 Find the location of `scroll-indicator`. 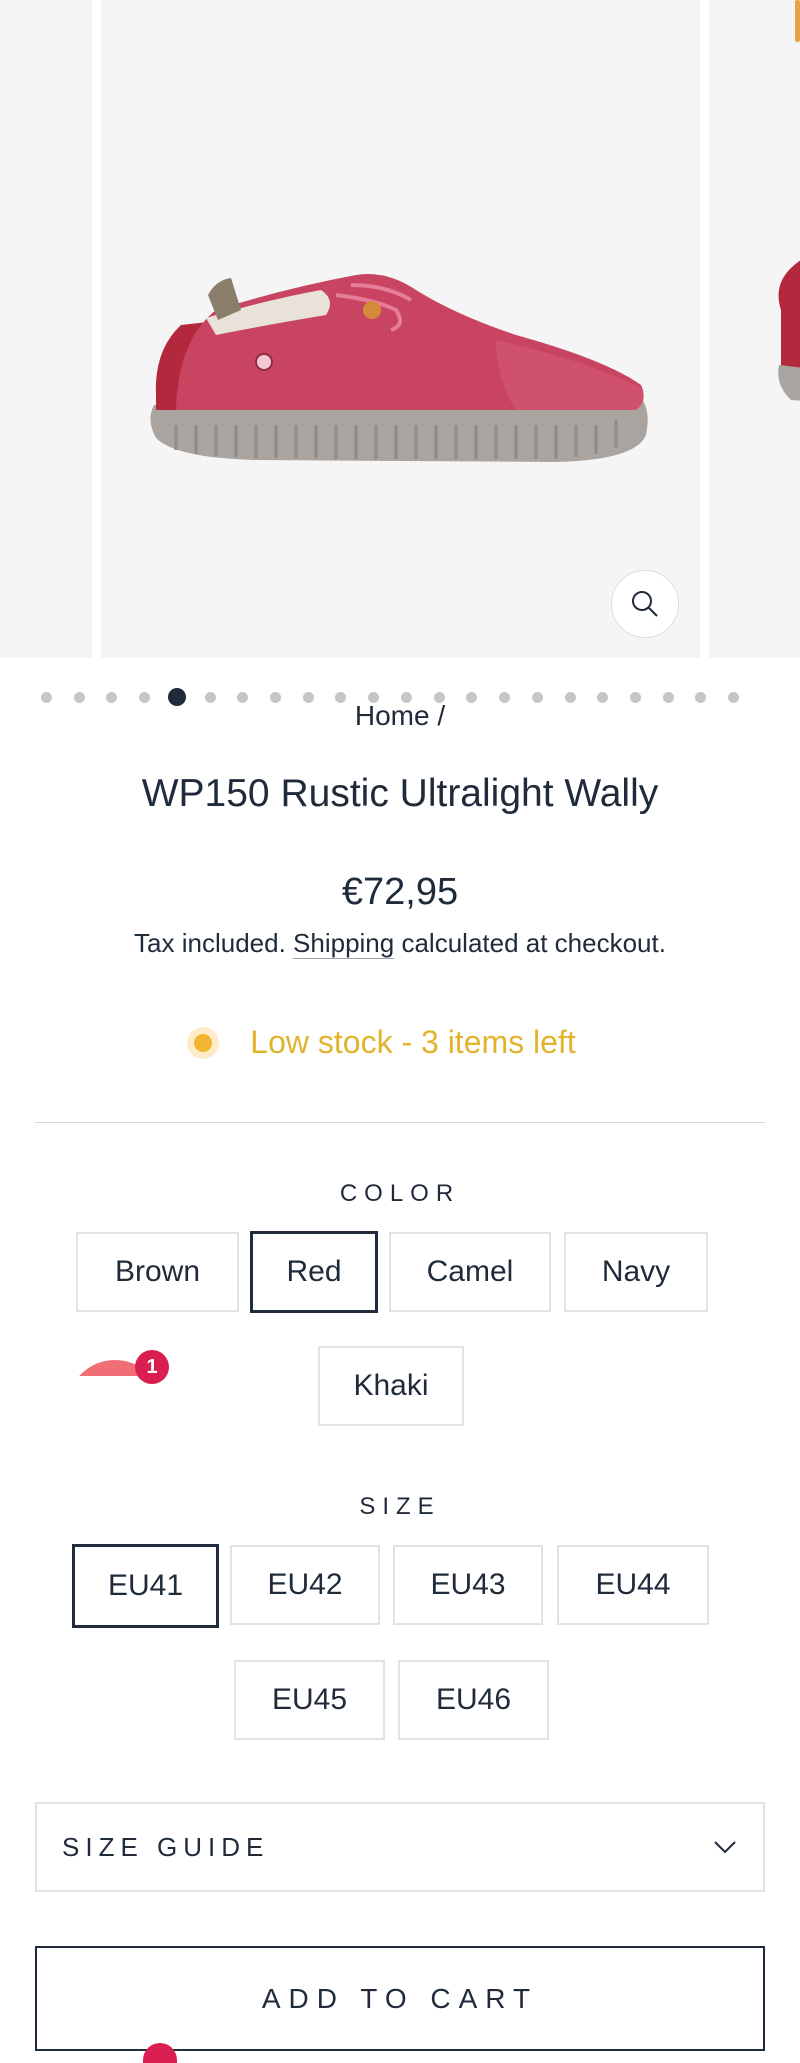

scroll-indicator is located at coordinates (797, 21).